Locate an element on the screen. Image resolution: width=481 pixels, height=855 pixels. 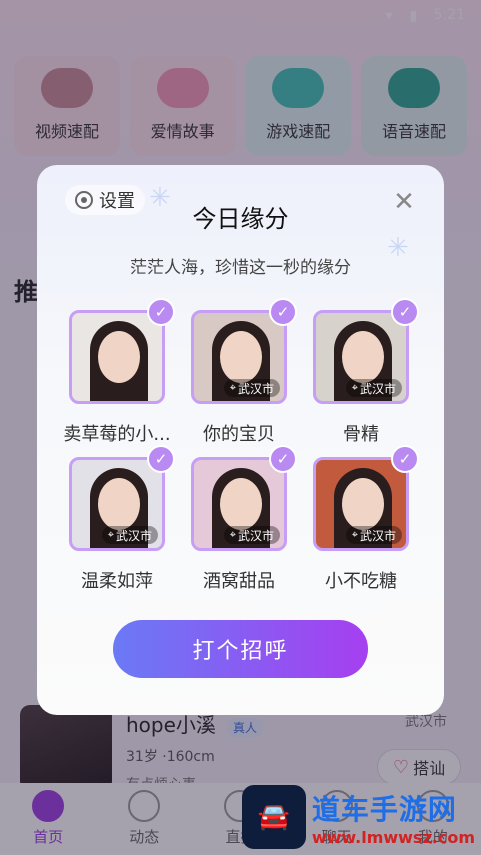
match-card: ⌖ 武汉市 ✓ 温柔如萍 is located at coordinates (122, 524).